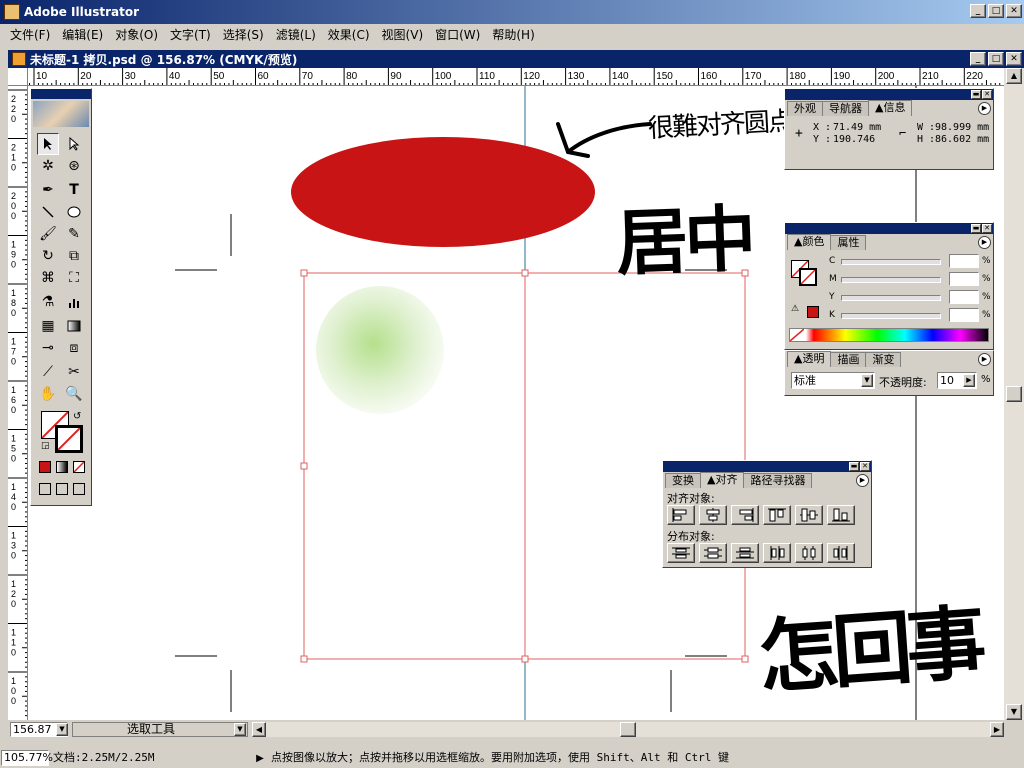 The width and height of the screenshot is (1024, 768). I want to click on channel-y-input, so click(964, 297).